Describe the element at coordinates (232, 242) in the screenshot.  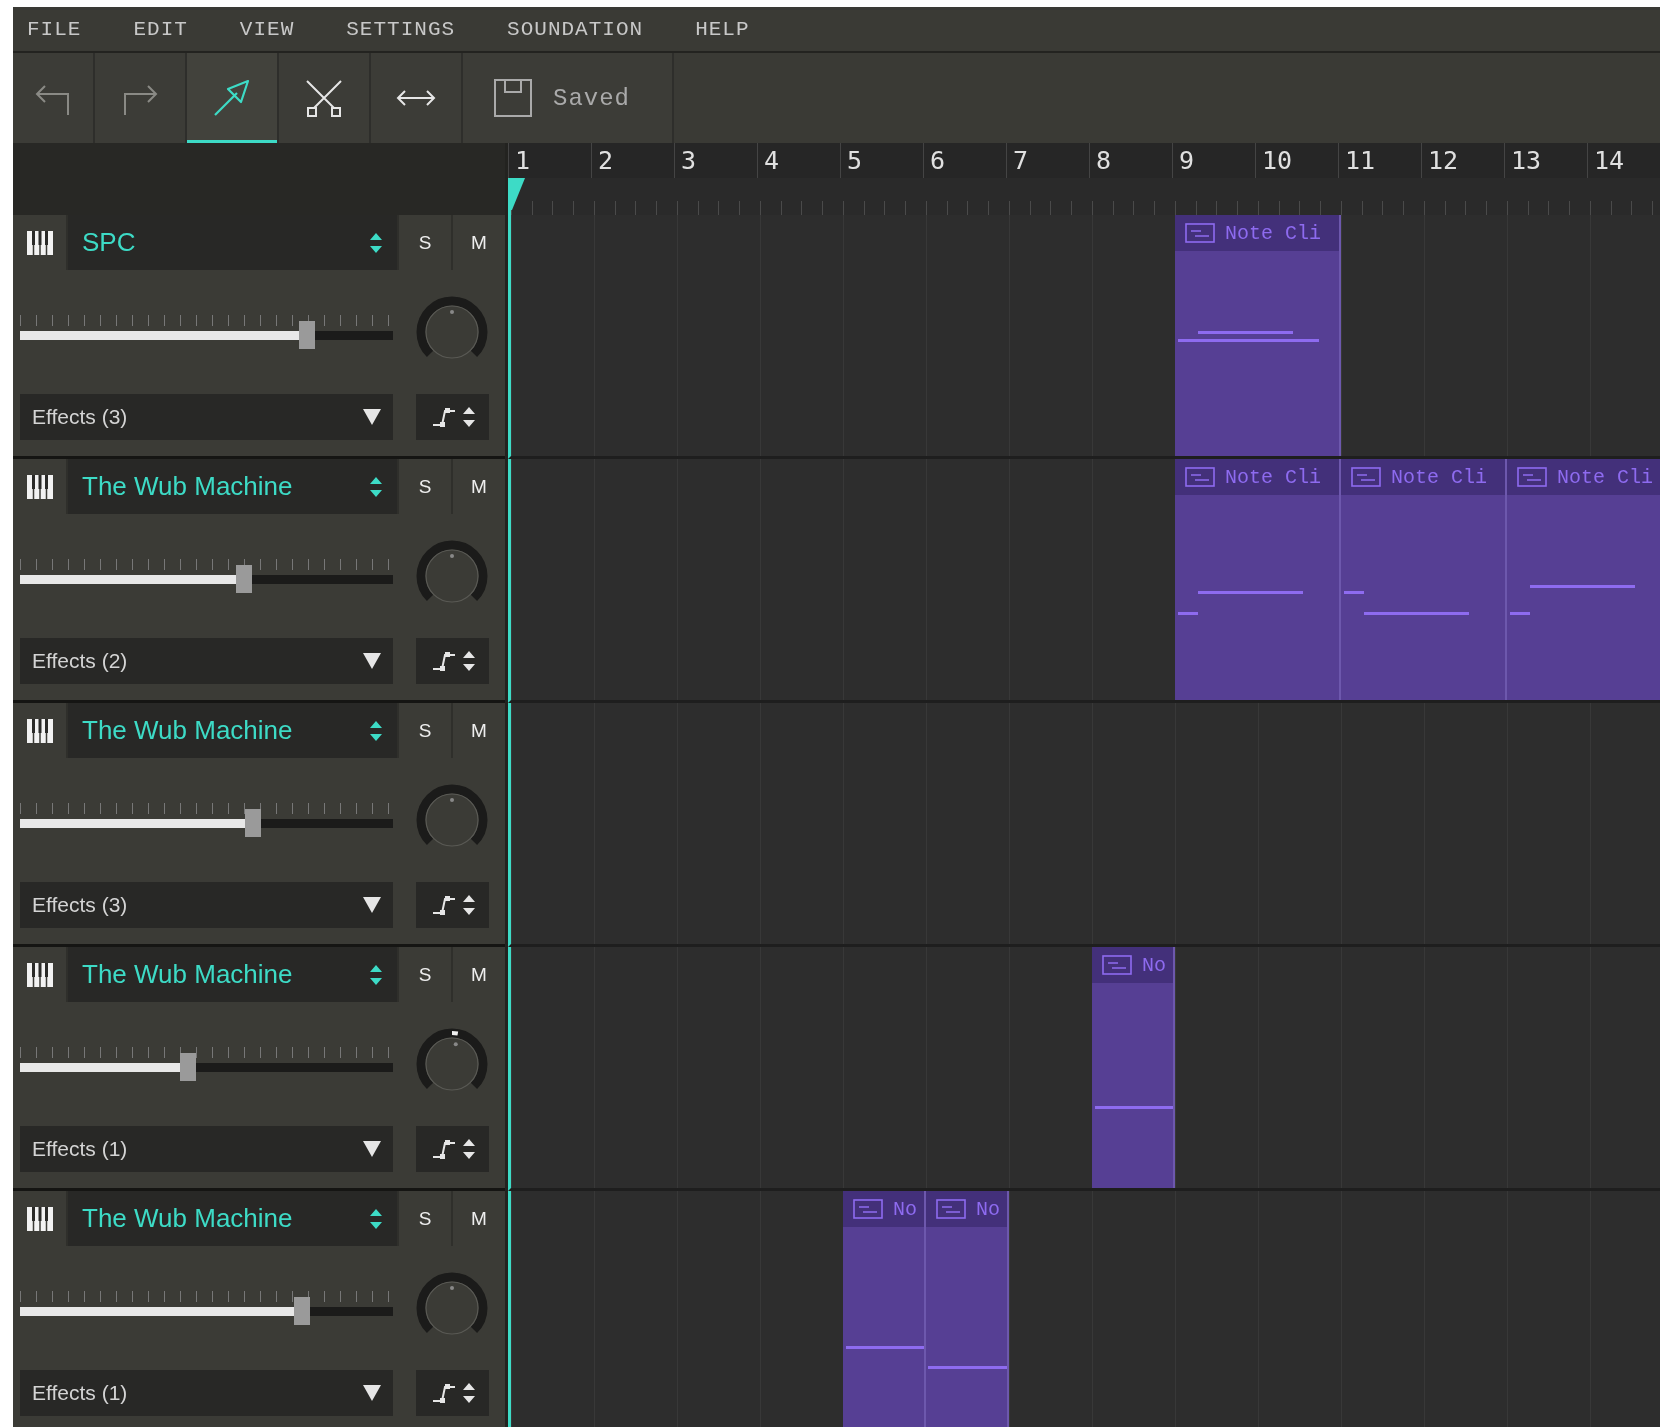
I see `track-name-field: SPC` at that location.